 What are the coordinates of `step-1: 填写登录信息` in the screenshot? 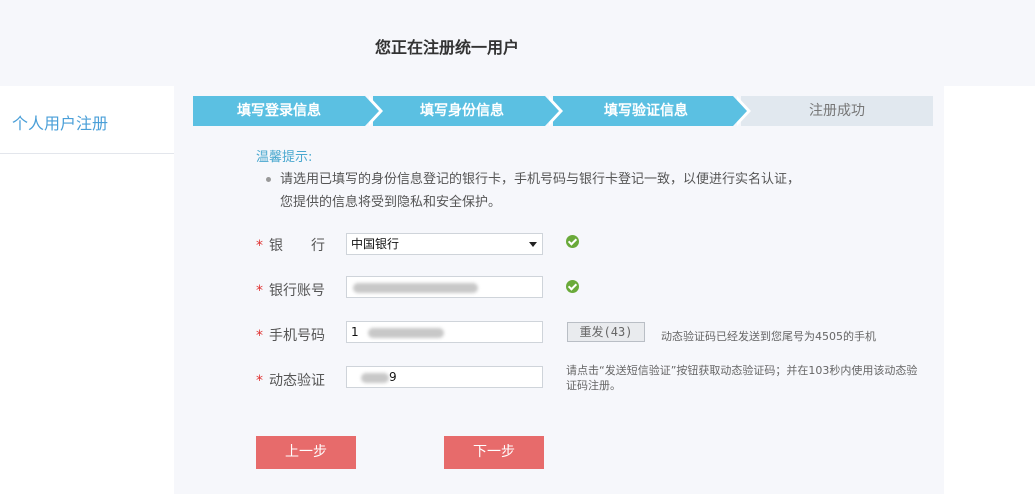 It's located at (288, 111).